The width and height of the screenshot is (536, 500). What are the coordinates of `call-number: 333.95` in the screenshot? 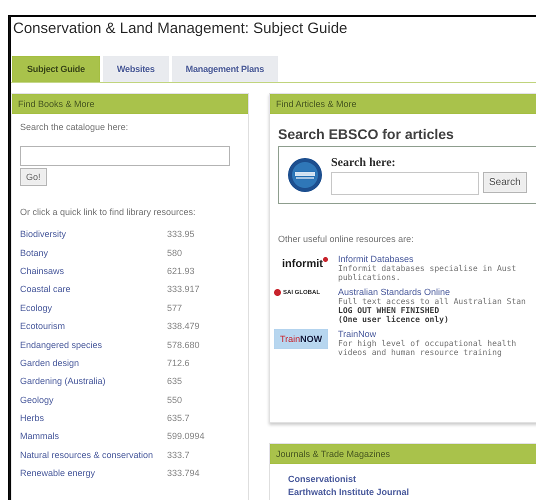 It's located at (181, 234).